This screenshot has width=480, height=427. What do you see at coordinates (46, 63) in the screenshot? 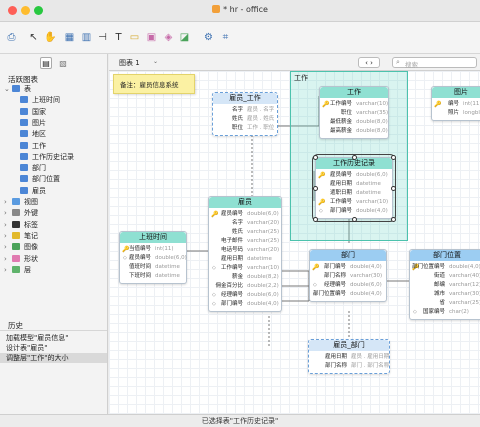
I see `object-tab-icon: ▤` at bounding box center [46, 63].